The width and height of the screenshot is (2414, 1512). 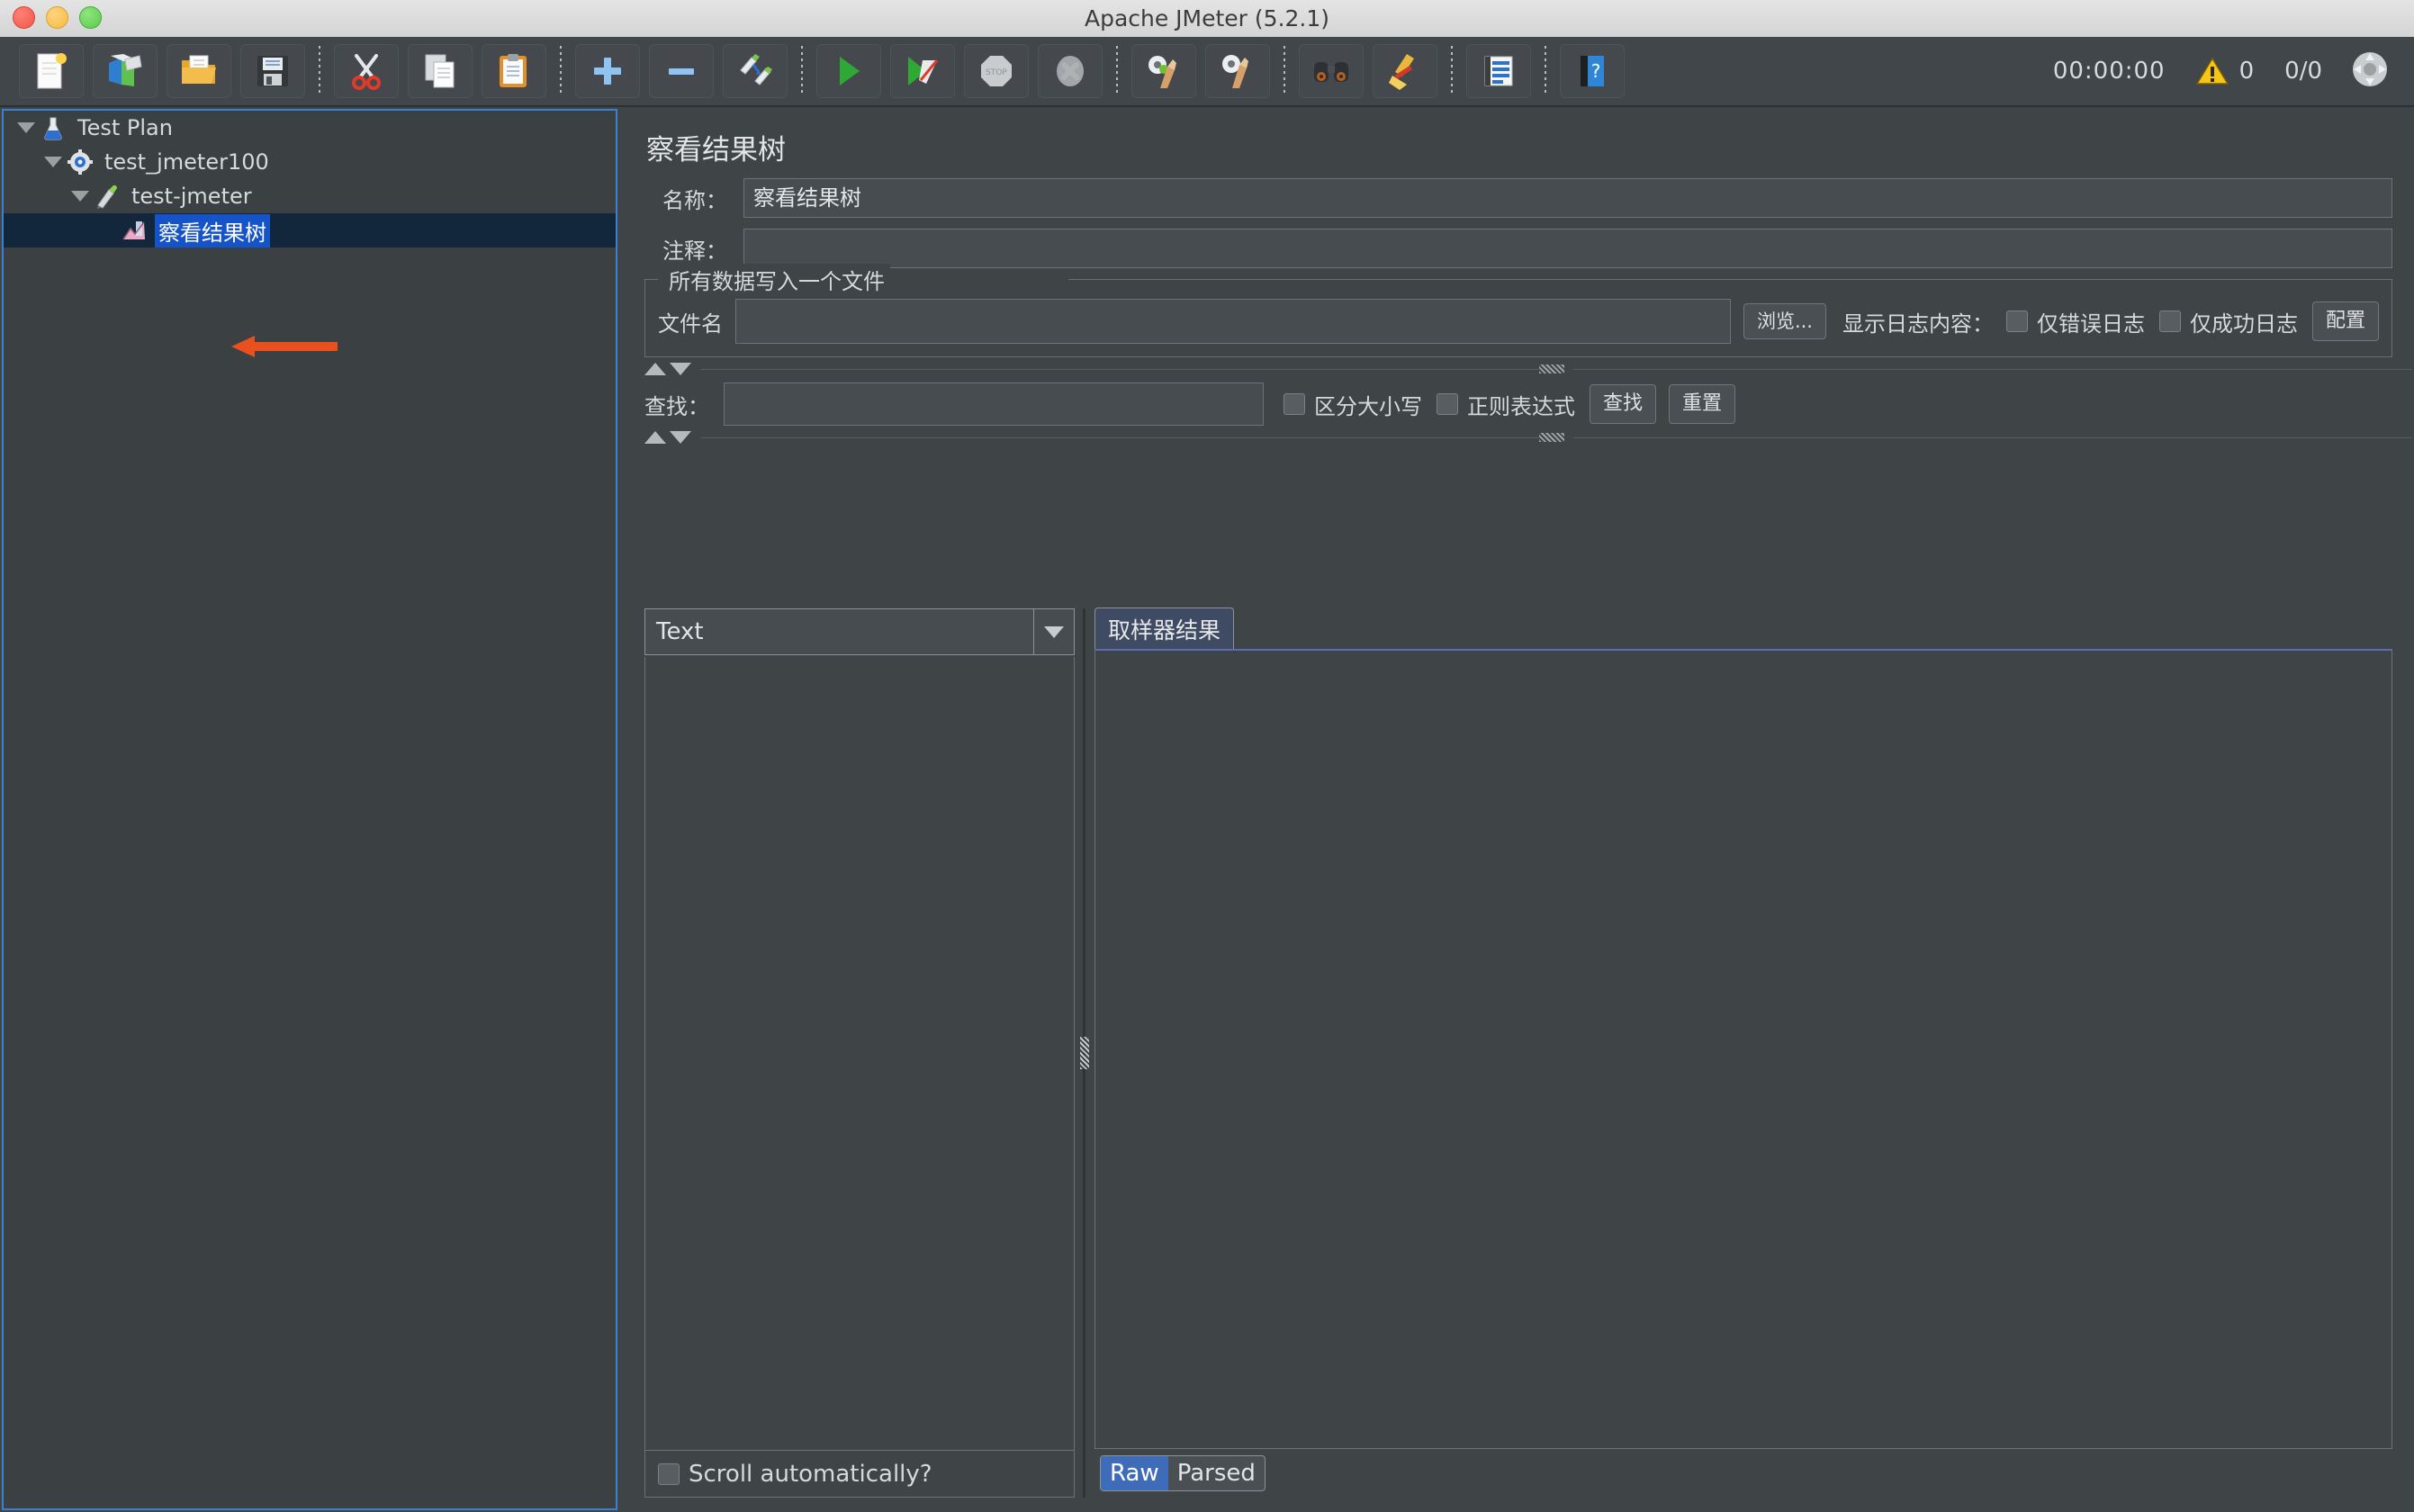 I want to click on tree-node-label: test_jmeter100, so click(x=186, y=162).